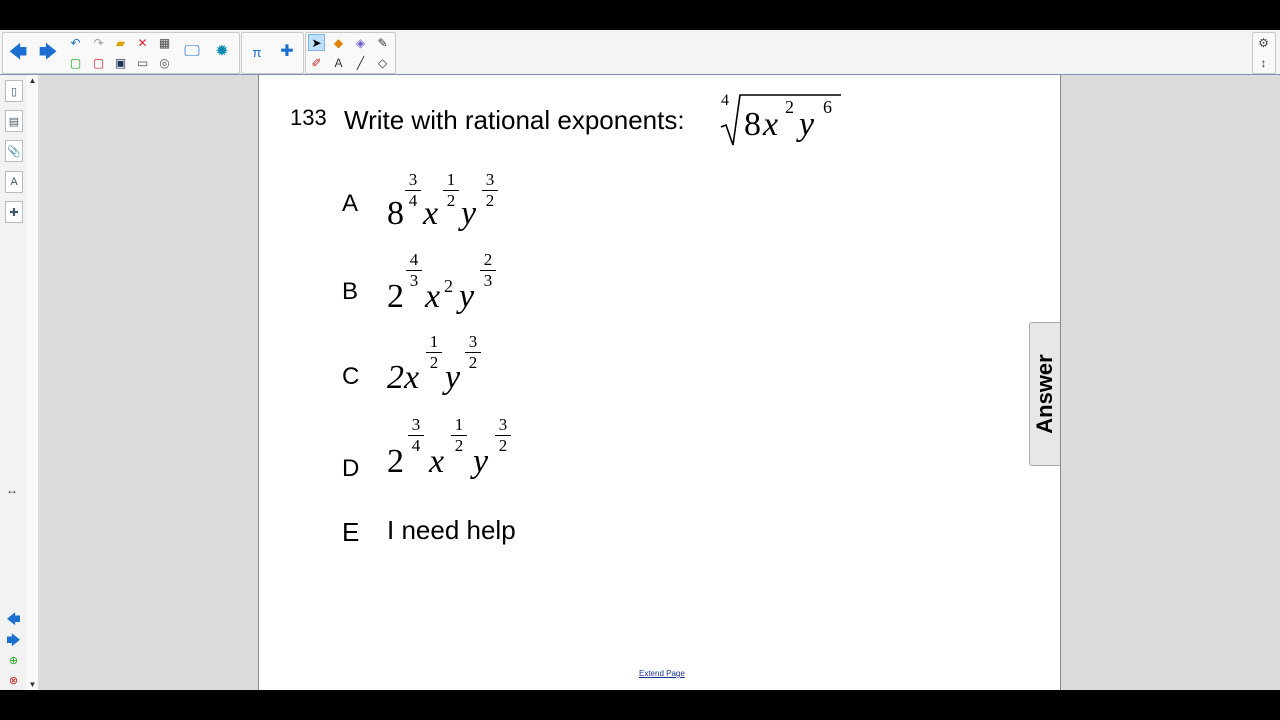 The image size is (1280, 720). Describe the element at coordinates (350, 292) in the screenshot. I see `option-b-label: B` at that location.